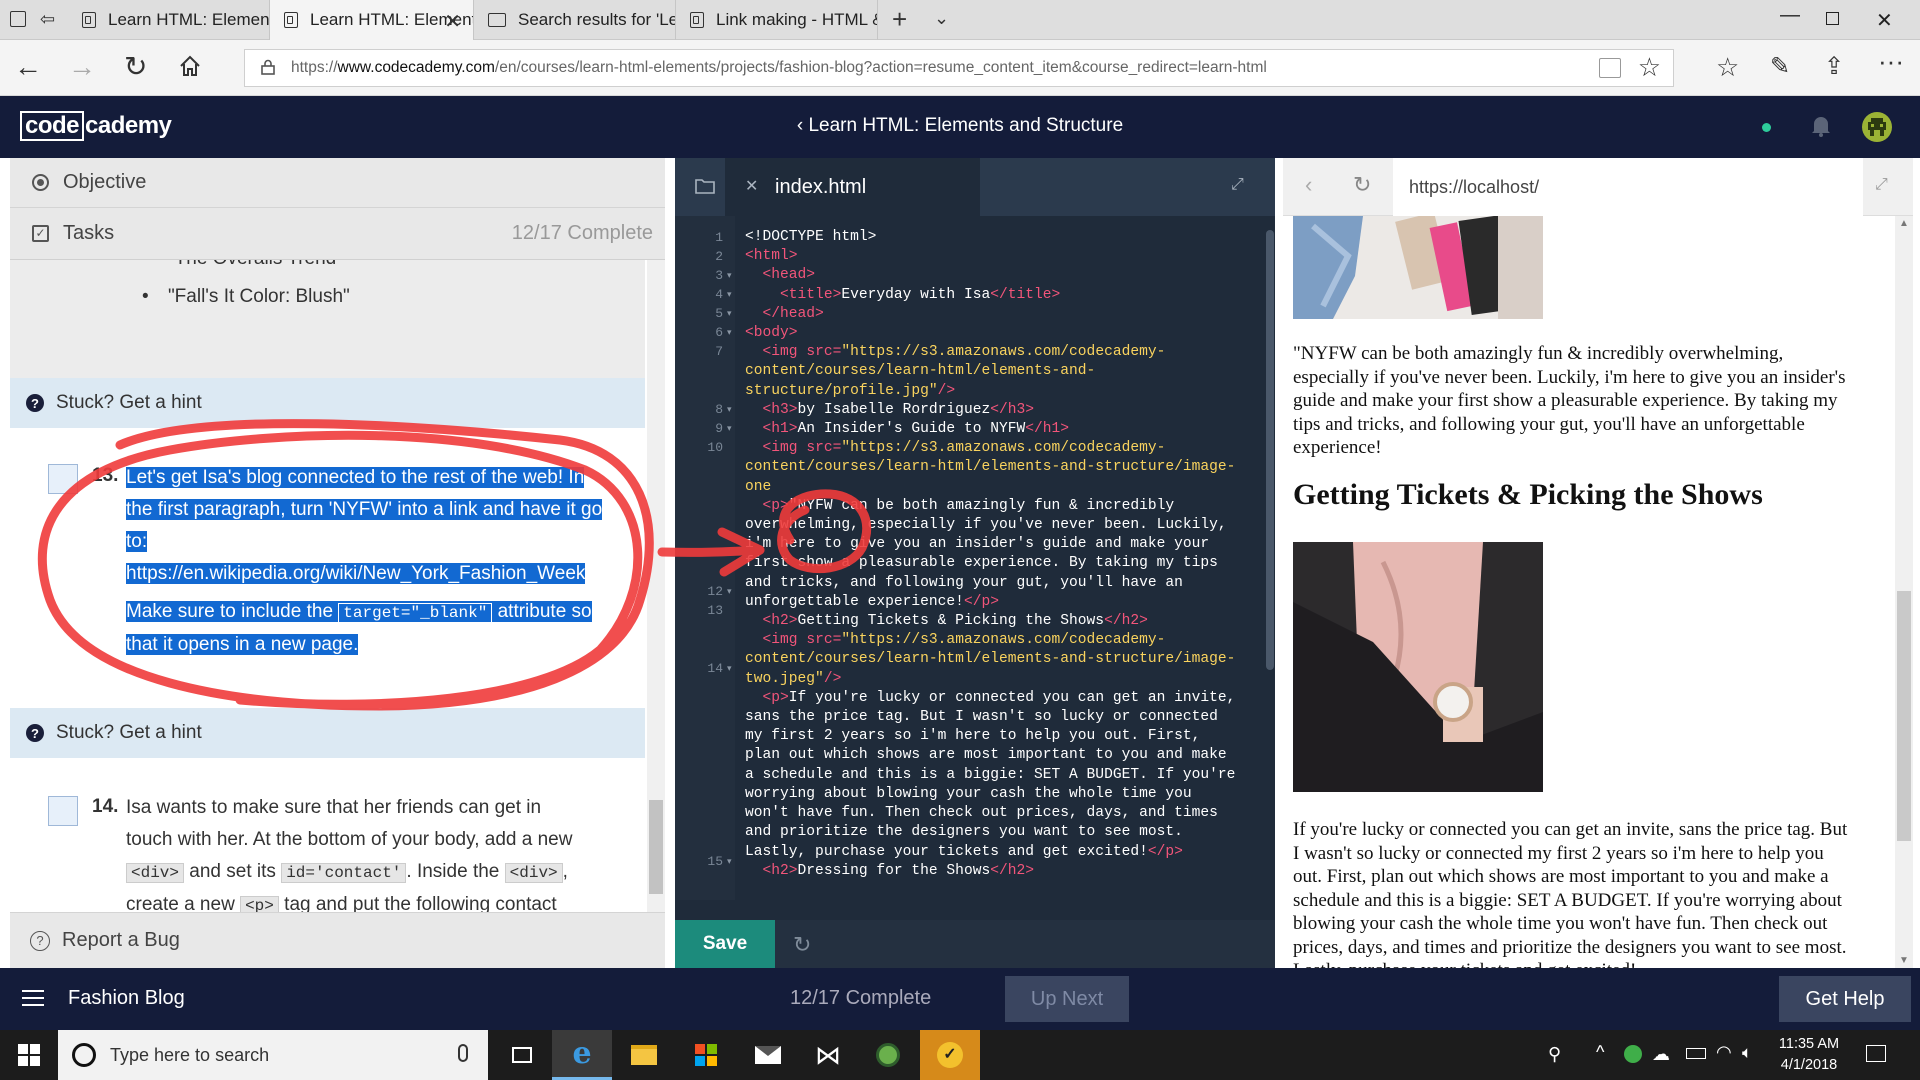  What do you see at coordinates (706, 1055) in the screenshot?
I see `store-icon` at bounding box center [706, 1055].